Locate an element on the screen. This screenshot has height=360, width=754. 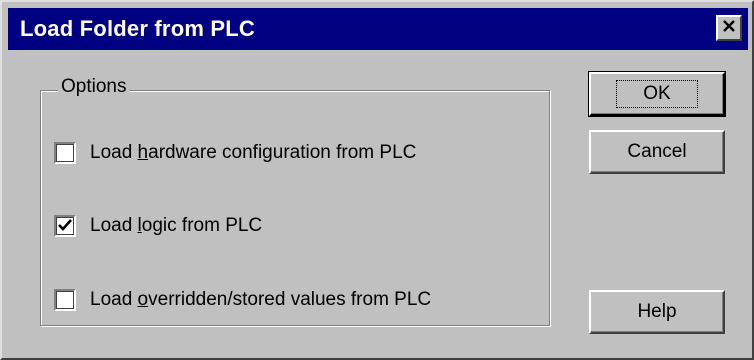
cancel-button: Cancel is located at coordinates (657, 152).